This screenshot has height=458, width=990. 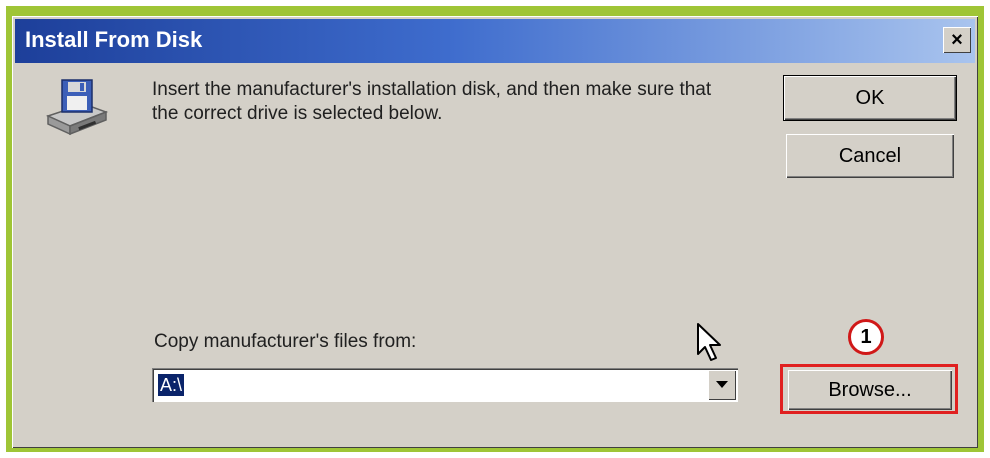 What do you see at coordinates (171, 385) in the screenshot?
I see `source-path-value: A:\` at bounding box center [171, 385].